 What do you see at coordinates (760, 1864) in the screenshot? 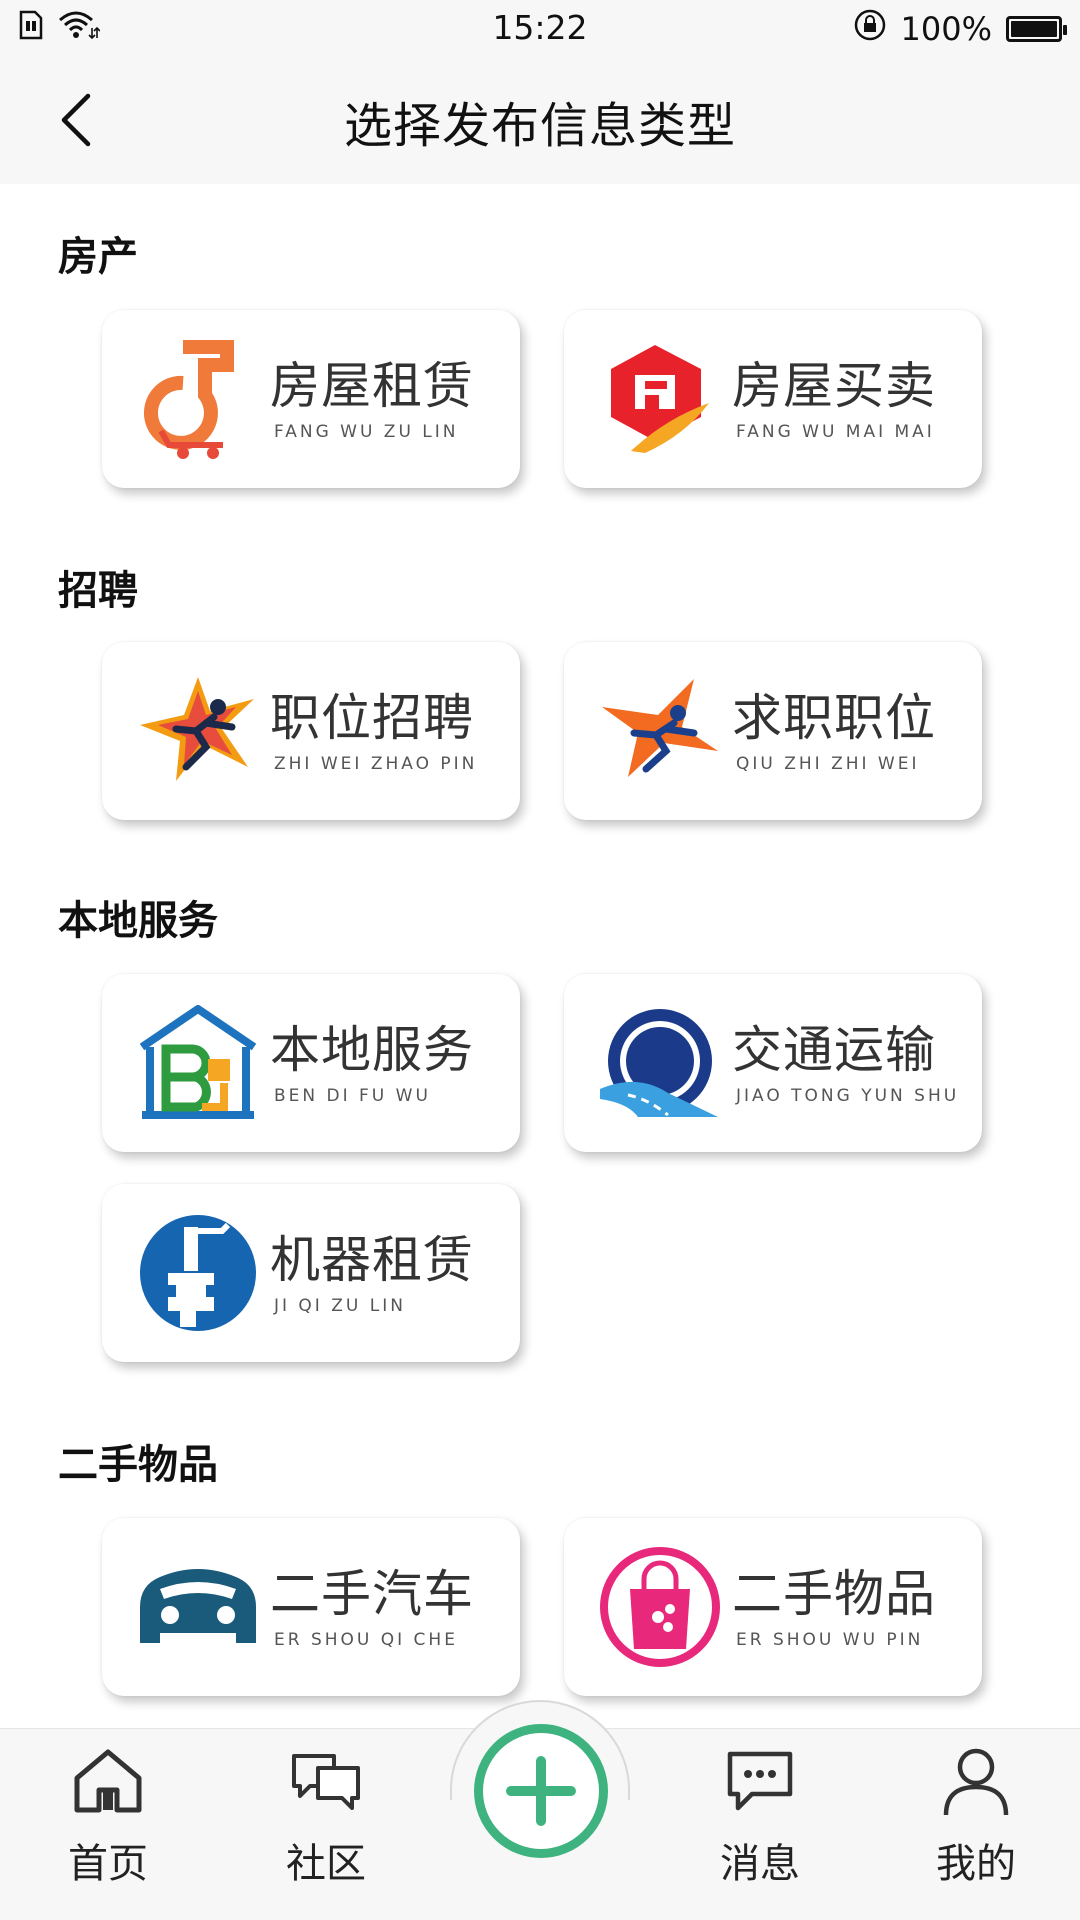
I see `tab-label: 消息` at bounding box center [760, 1864].